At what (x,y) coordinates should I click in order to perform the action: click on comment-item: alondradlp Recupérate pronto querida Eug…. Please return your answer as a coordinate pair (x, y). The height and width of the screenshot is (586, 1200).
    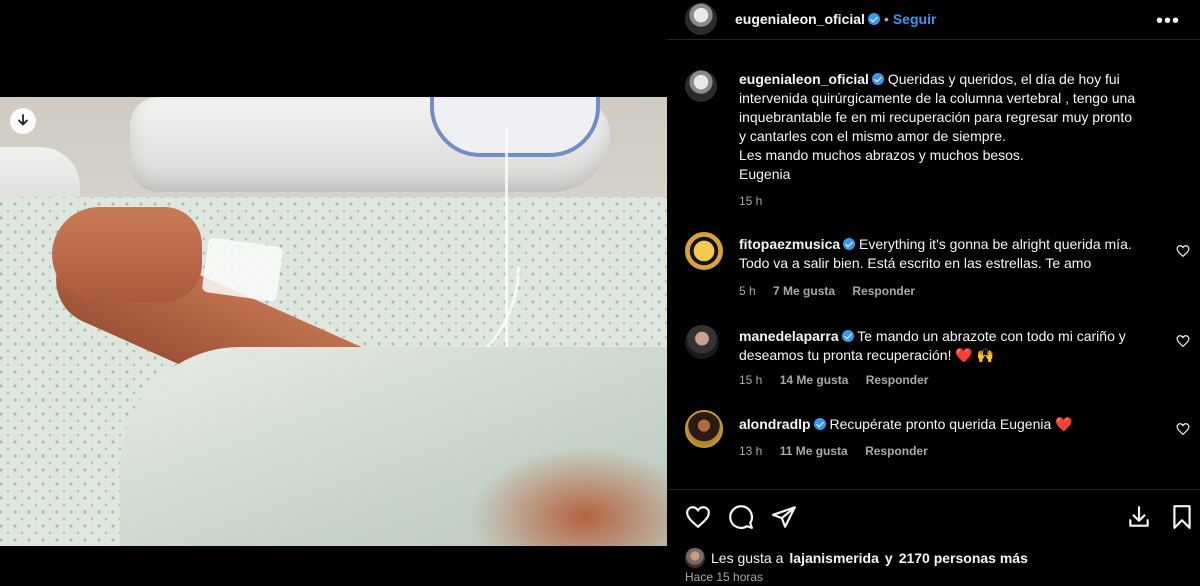
    Looking at the image, I should click on (937, 440).